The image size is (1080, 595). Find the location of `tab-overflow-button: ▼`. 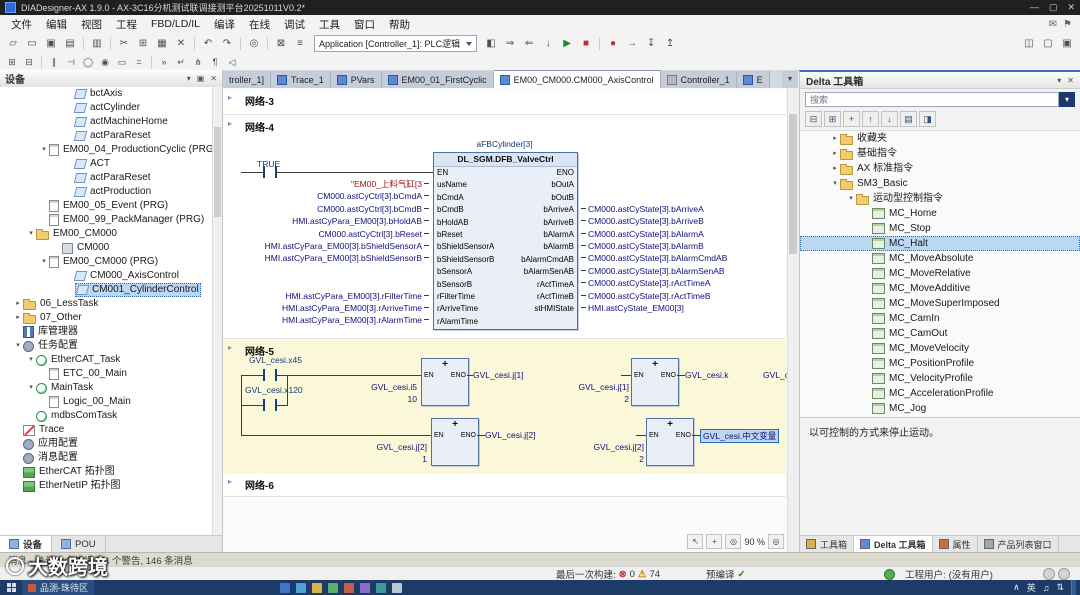

tab-overflow-button: ▼ is located at coordinates (790, 79).